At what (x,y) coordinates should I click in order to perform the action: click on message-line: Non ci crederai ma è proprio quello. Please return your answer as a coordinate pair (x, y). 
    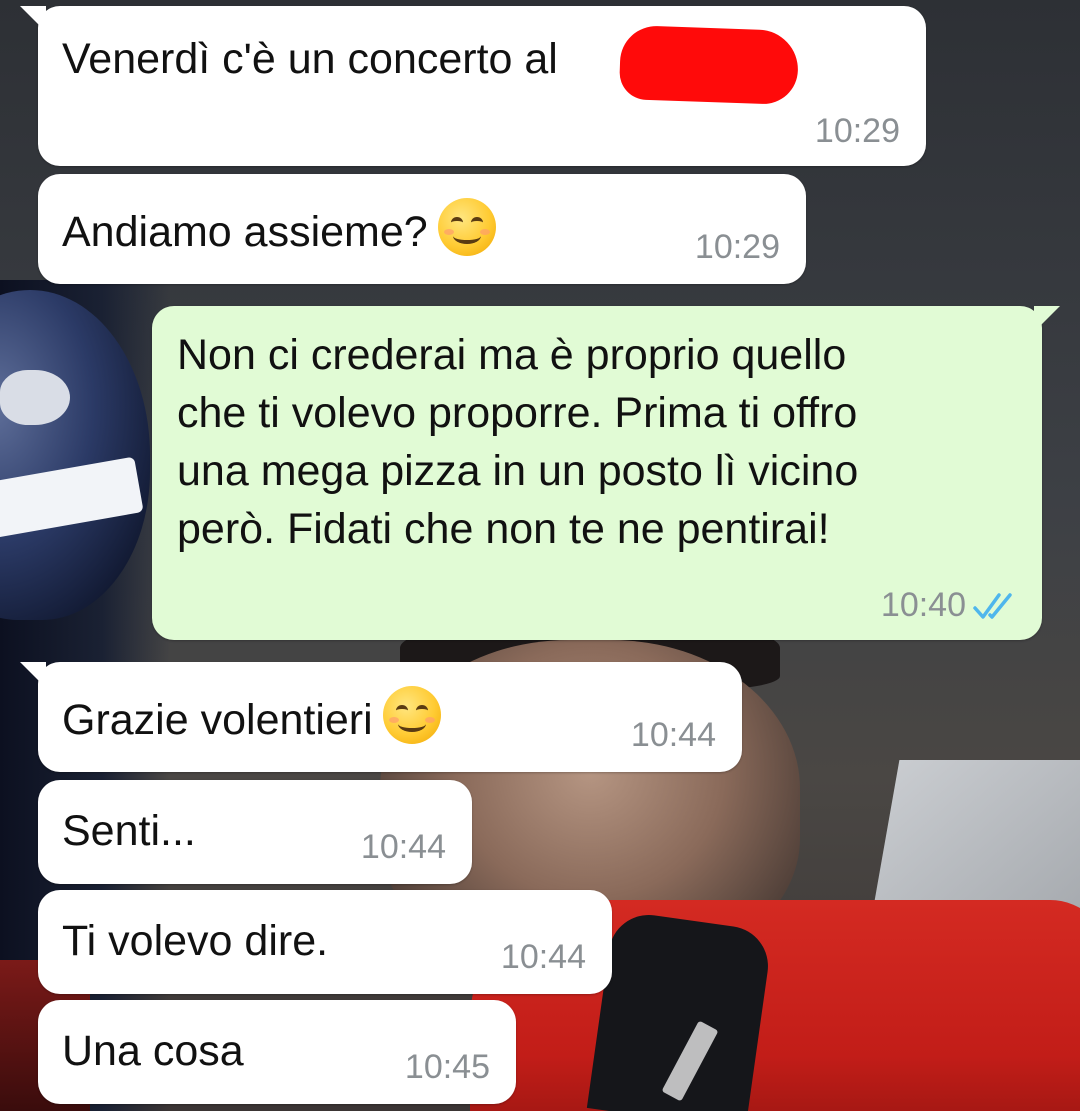
    Looking at the image, I should click on (512, 355).